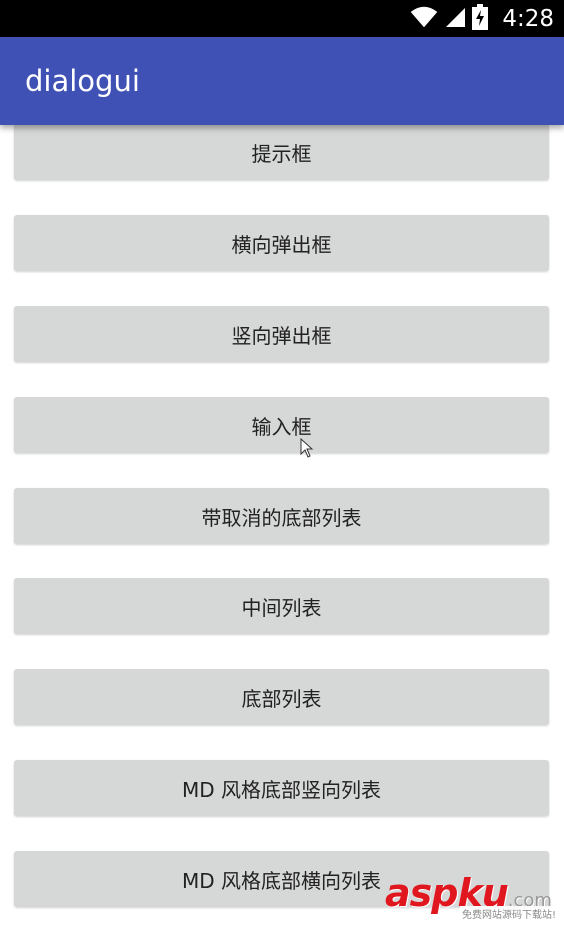  Describe the element at coordinates (82, 81) in the screenshot. I see `app-title: dialogui` at that location.